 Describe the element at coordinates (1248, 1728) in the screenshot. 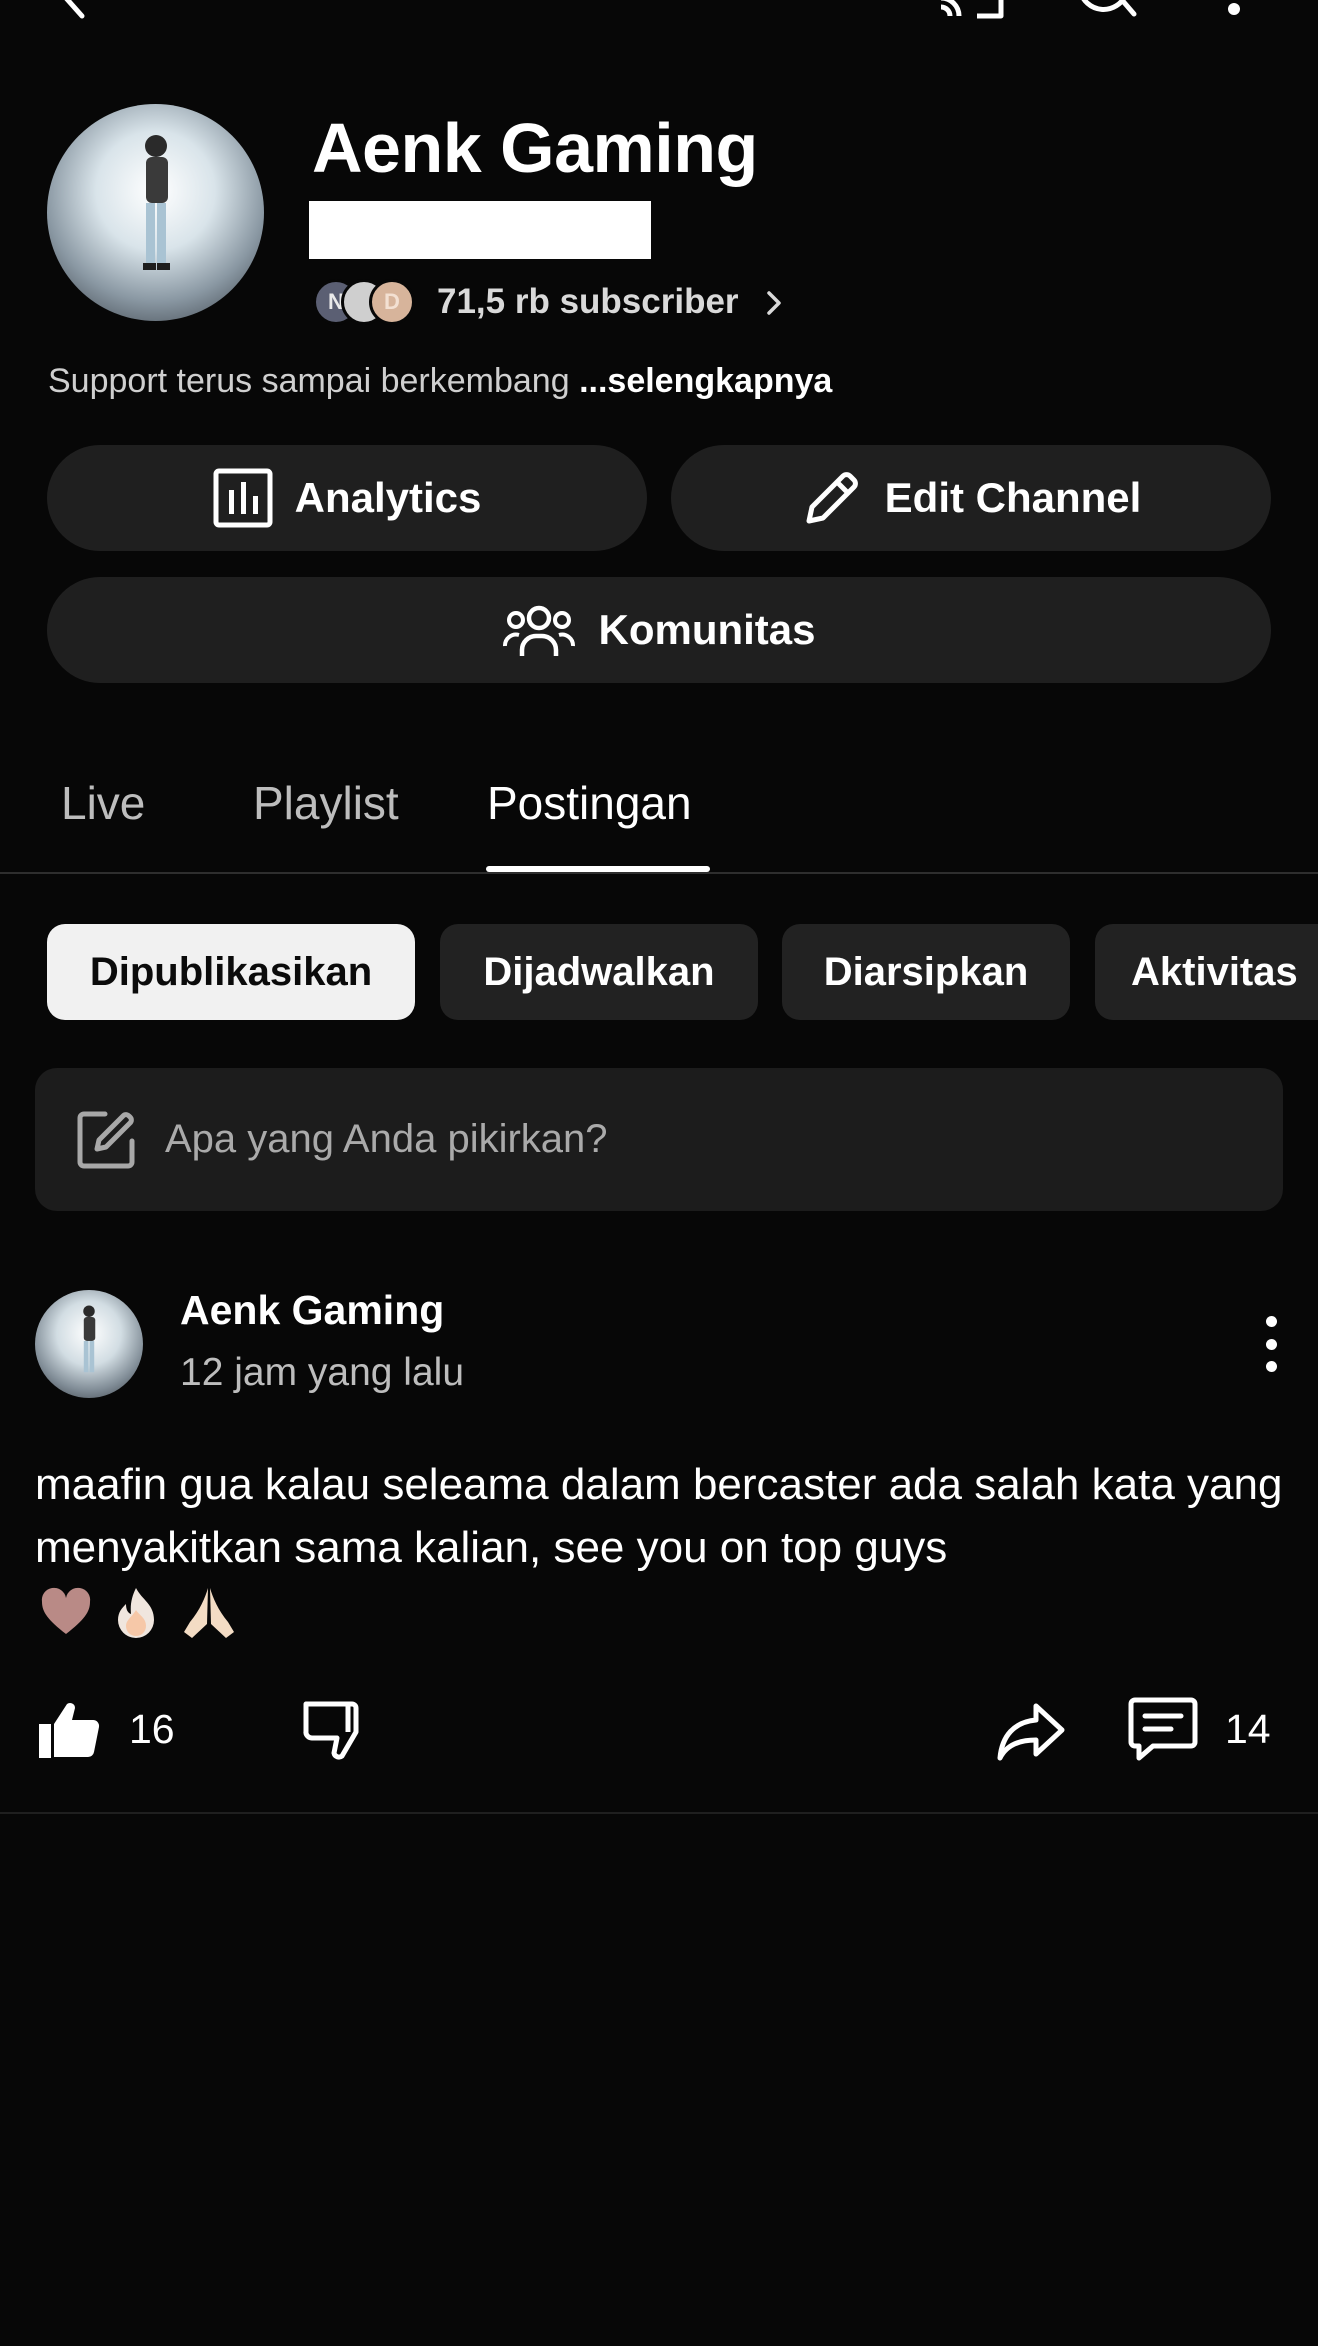

I see `comment-count: 14` at that location.